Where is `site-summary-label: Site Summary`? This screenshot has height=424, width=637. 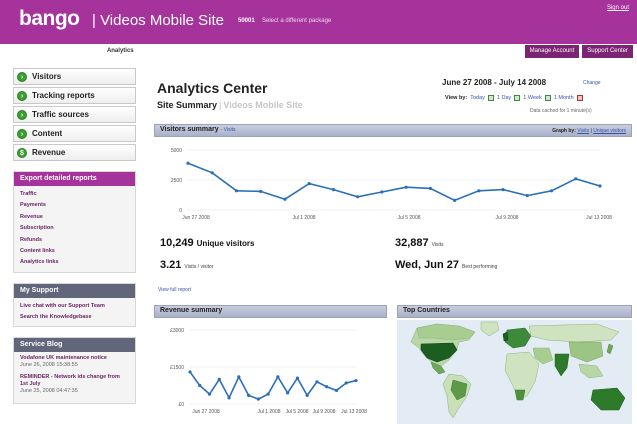
site-summary-label: Site Summary is located at coordinates (187, 105).